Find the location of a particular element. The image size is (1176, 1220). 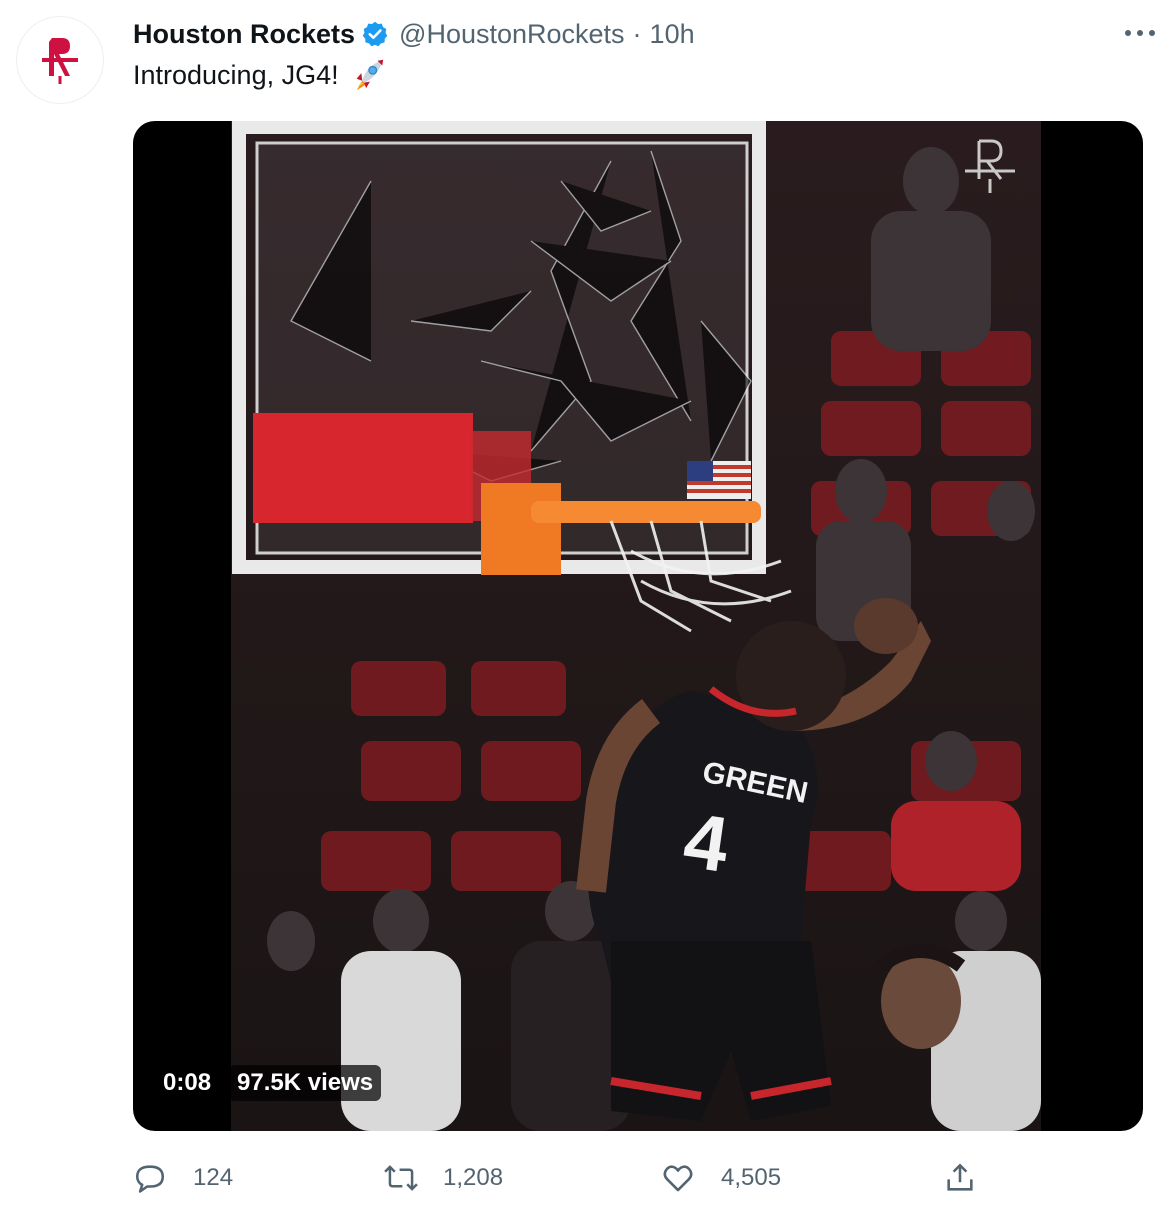

rockets-logo-icon is located at coordinates (60, 61).